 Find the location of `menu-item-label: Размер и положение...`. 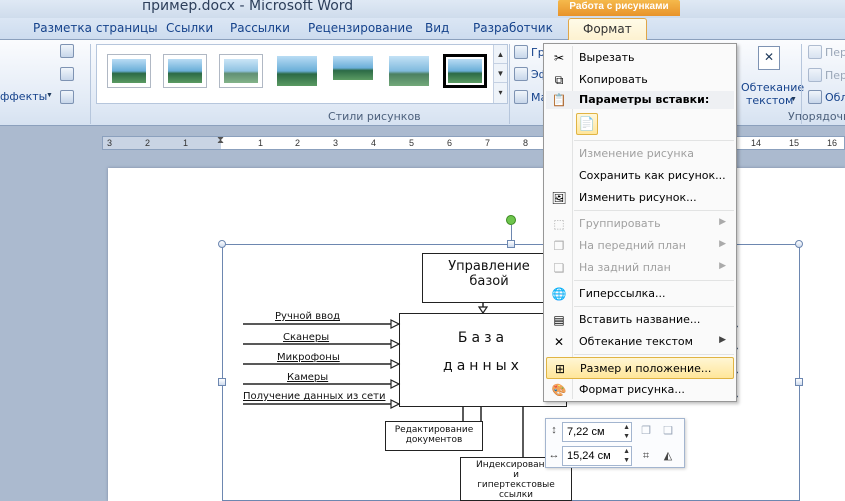

menu-item-label: Размер и положение... is located at coordinates (646, 368).